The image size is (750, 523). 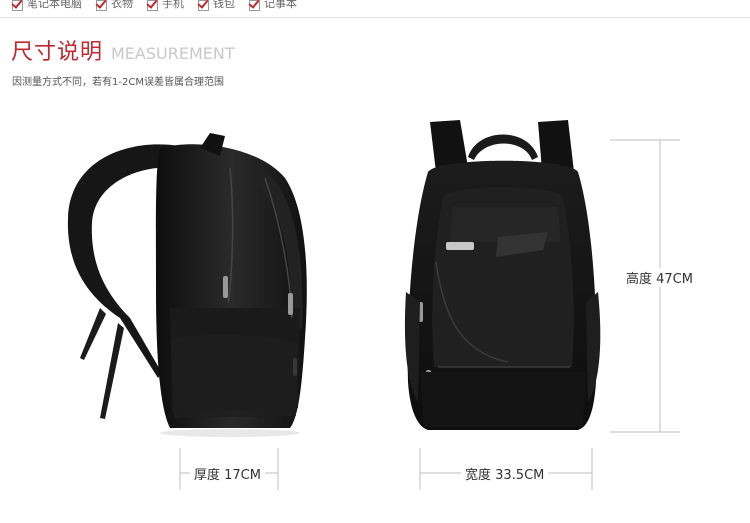 I want to click on thickness-label: 厚度 17CM, so click(x=227, y=473).